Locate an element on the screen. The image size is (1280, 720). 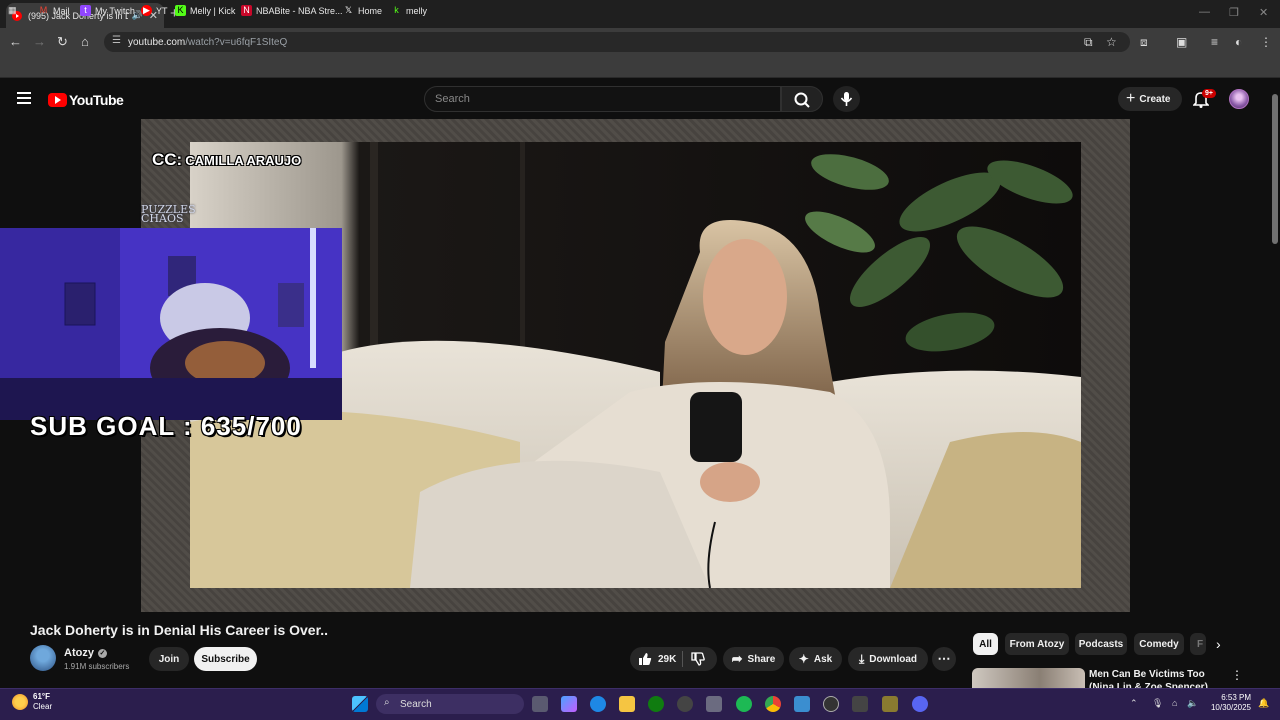
chrome-icon is located at coordinates (773, 704).